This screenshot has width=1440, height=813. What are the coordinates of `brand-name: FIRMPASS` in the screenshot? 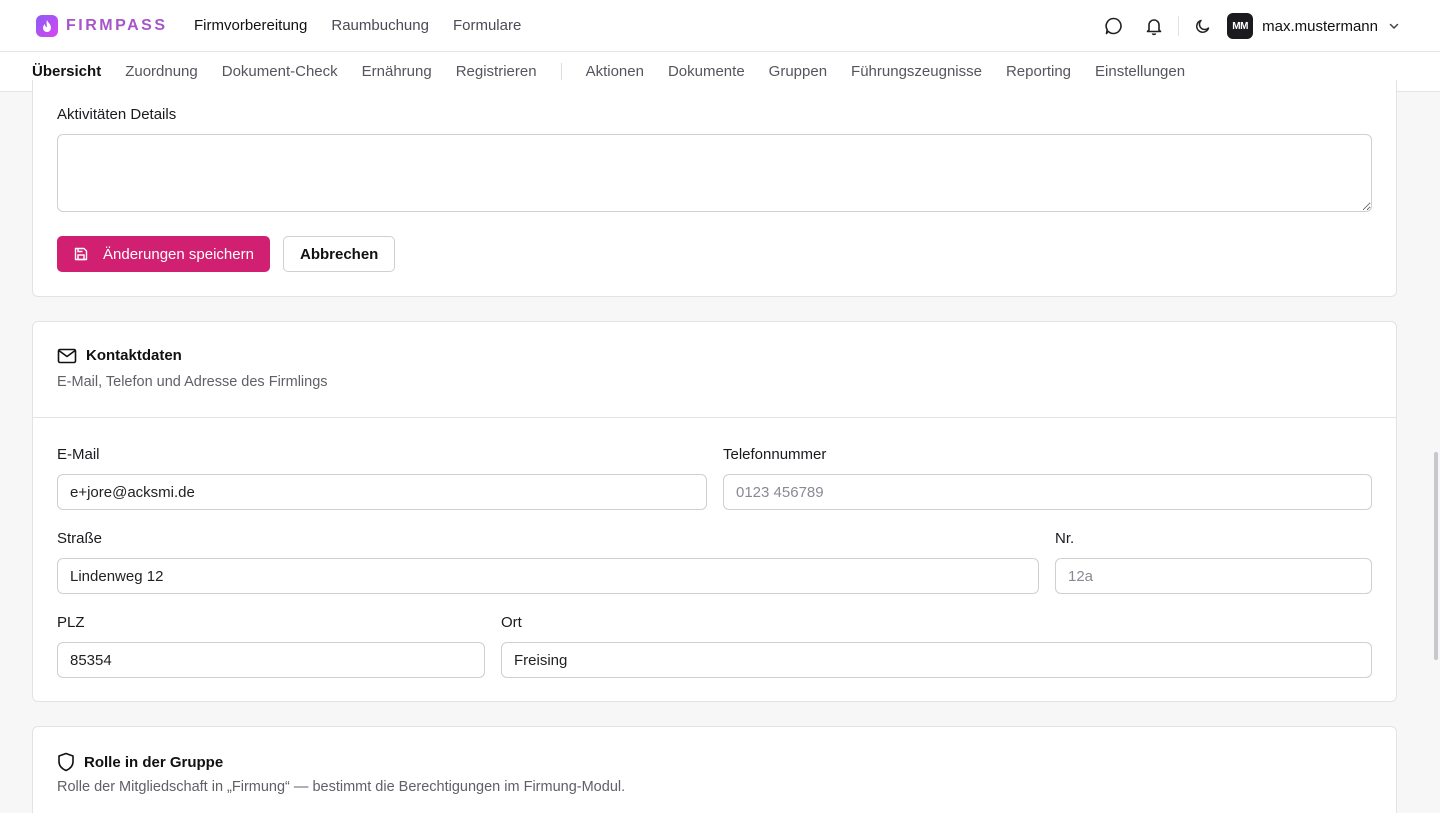 It's located at (117, 25).